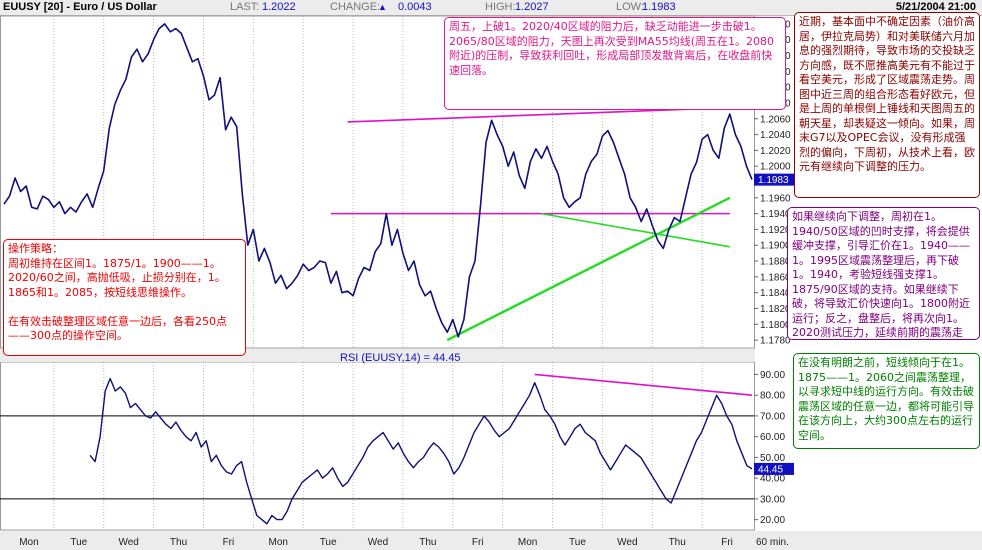 This screenshot has height=550, width=982. Describe the element at coordinates (775, 198) in the screenshot. I see `price-tick-label: 1.1960` at that location.